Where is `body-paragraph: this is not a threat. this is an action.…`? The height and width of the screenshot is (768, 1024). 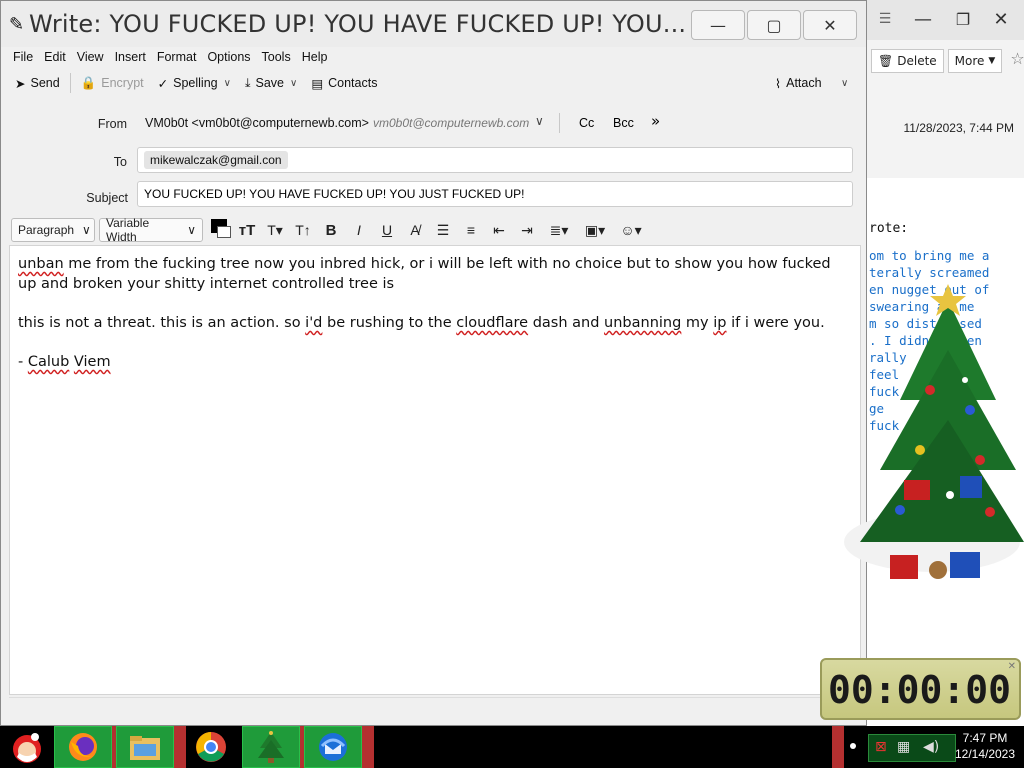
body-paragraph: this is not a threat. this is an action.… is located at coordinates (421, 323).